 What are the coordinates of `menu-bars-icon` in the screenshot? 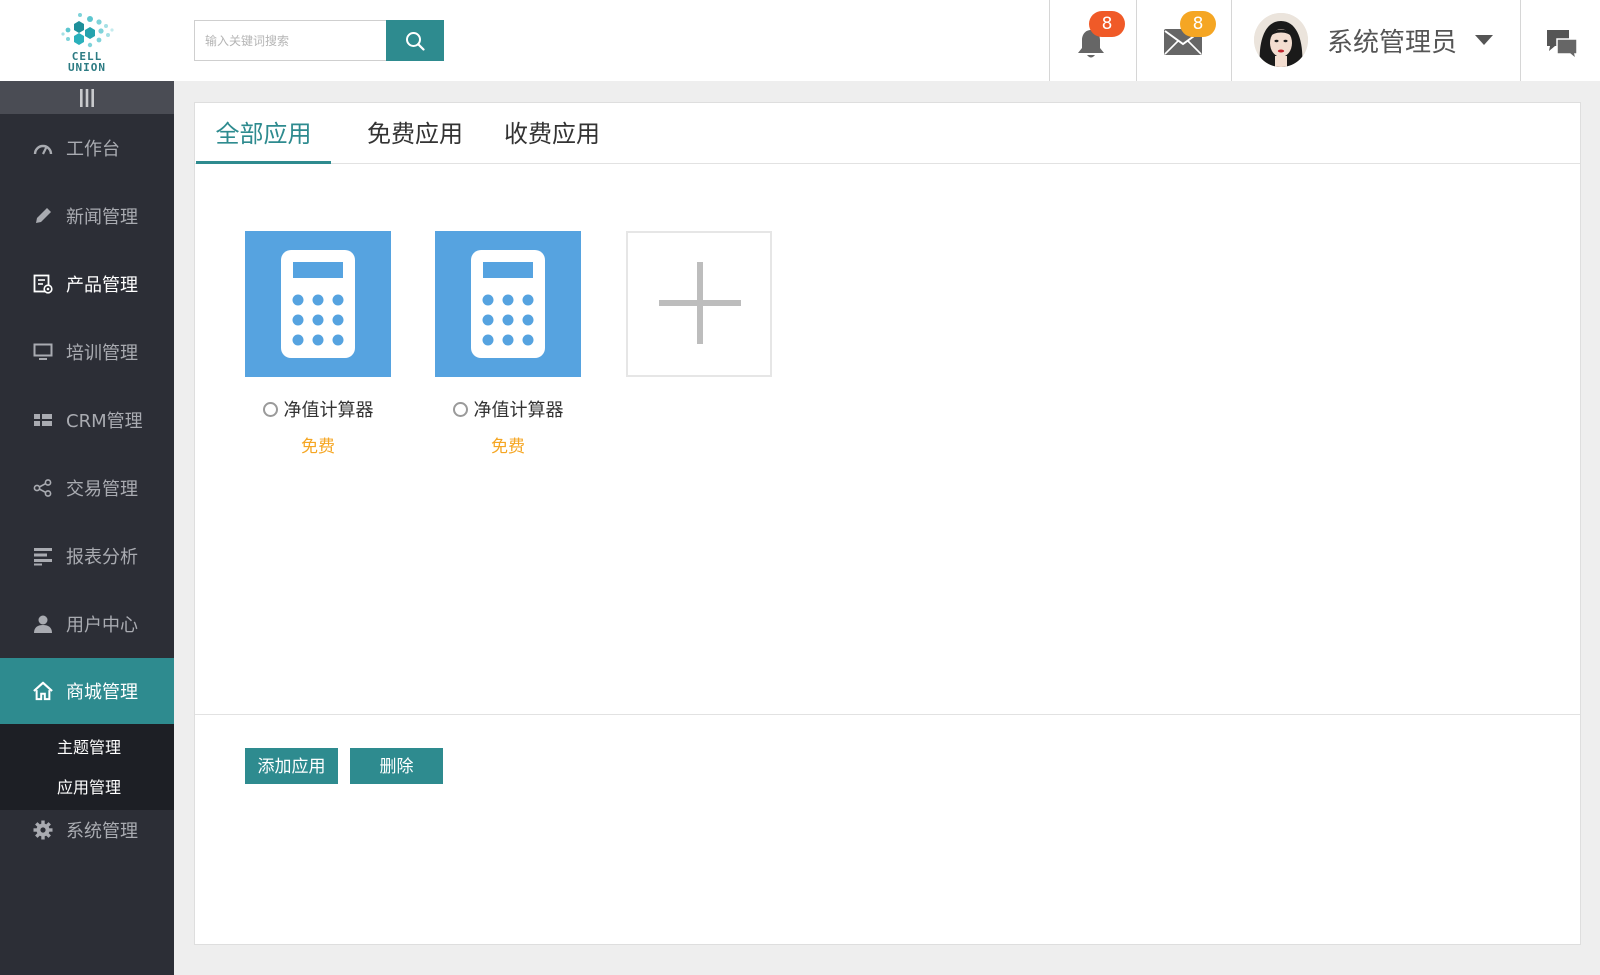 It's located at (87, 97).